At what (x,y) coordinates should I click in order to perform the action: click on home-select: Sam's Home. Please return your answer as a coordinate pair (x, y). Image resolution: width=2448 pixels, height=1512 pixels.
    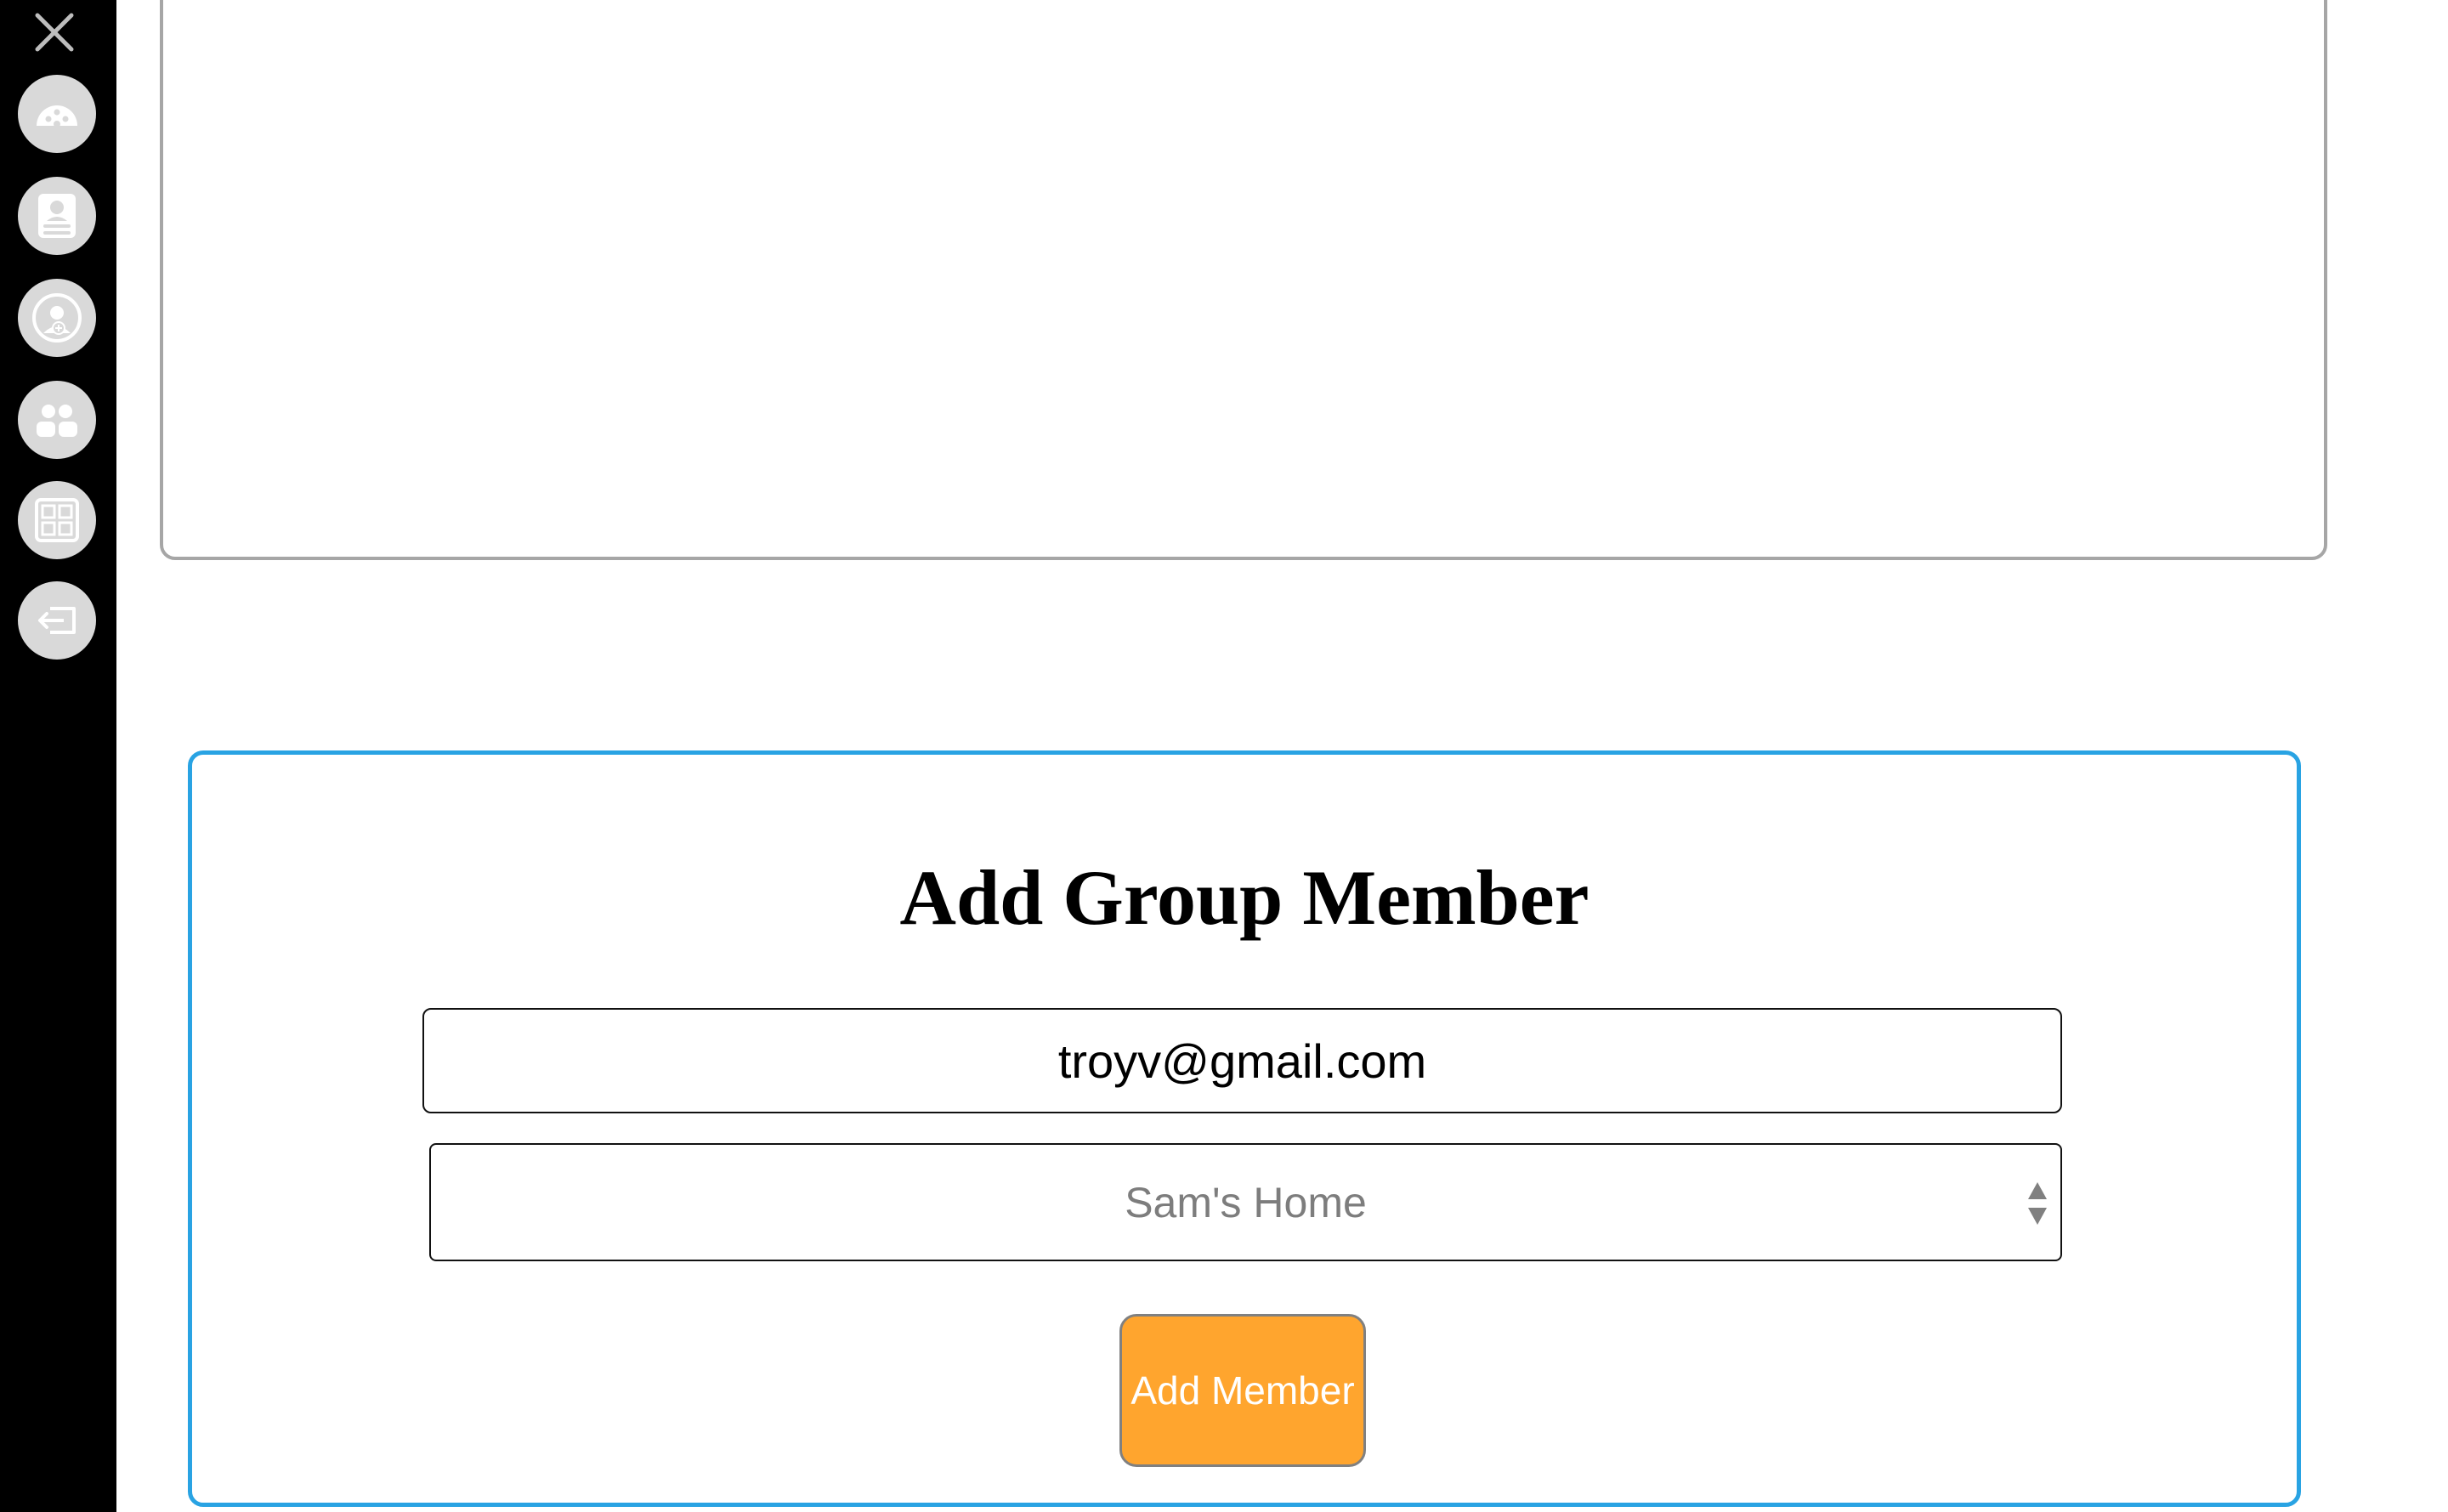
    Looking at the image, I should click on (1245, 1202).